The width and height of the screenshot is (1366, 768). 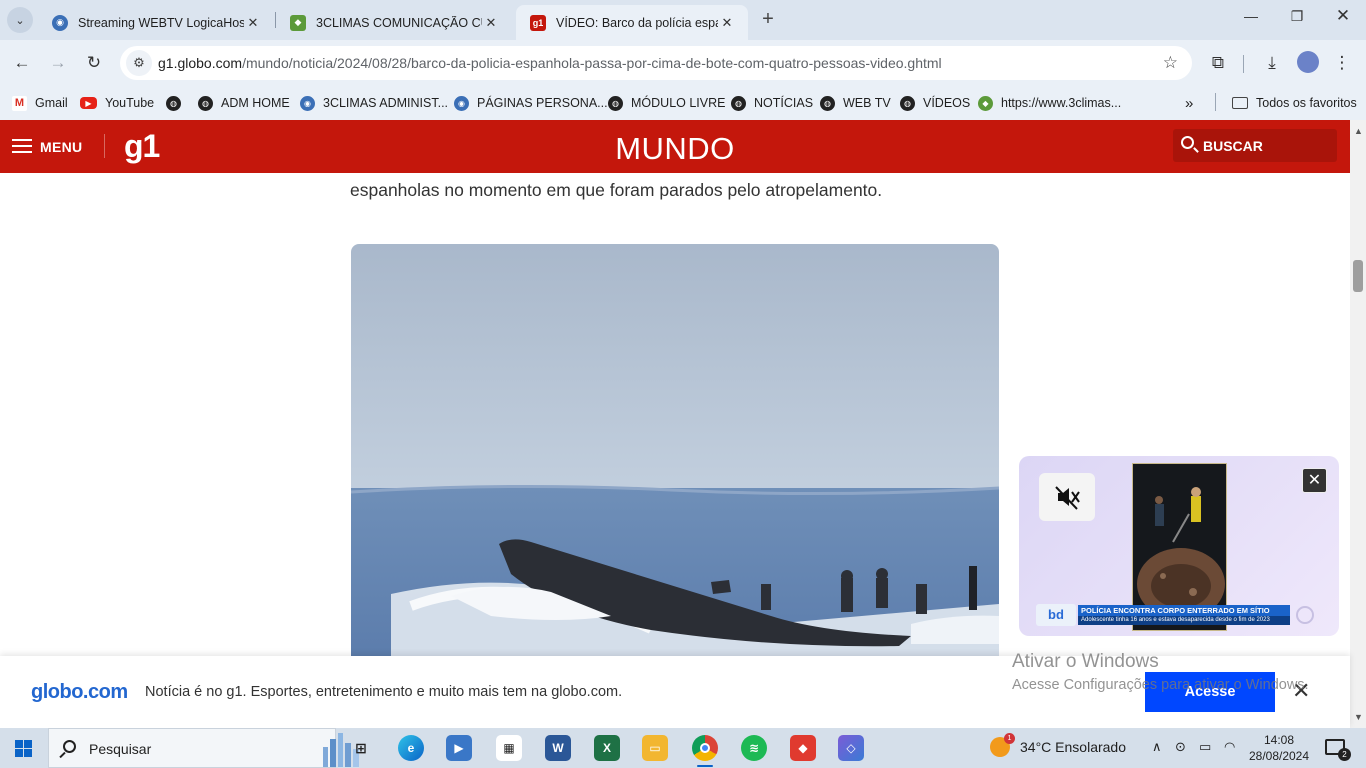 What do you see at coordinates (1358, 131) in the screenshot?
I see `scroll-up-arrow-icon: ▲` at bounding box center [1358, 131].